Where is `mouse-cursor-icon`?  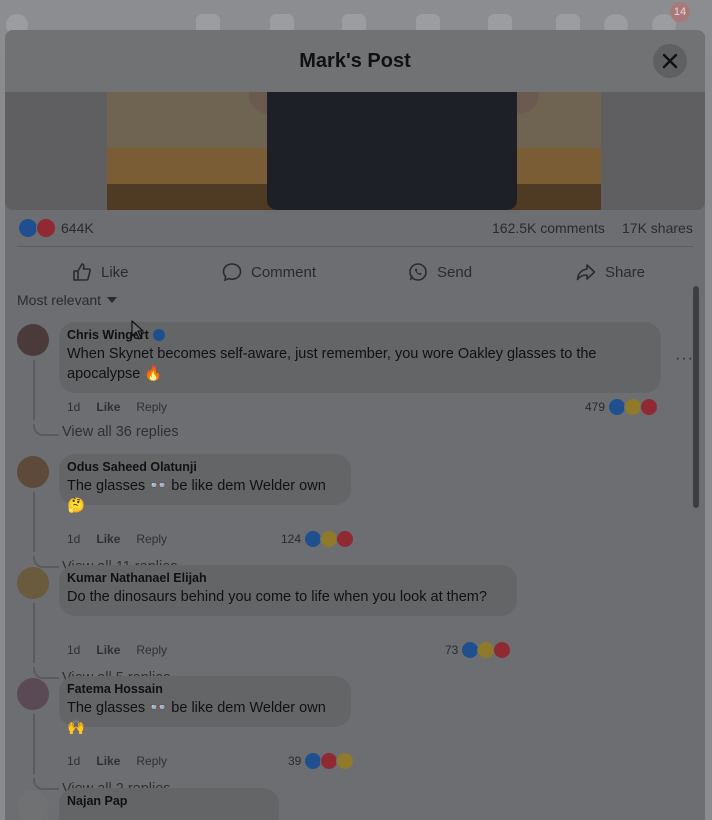
mouse-cursor-icon is located at coordinates (137, 330).